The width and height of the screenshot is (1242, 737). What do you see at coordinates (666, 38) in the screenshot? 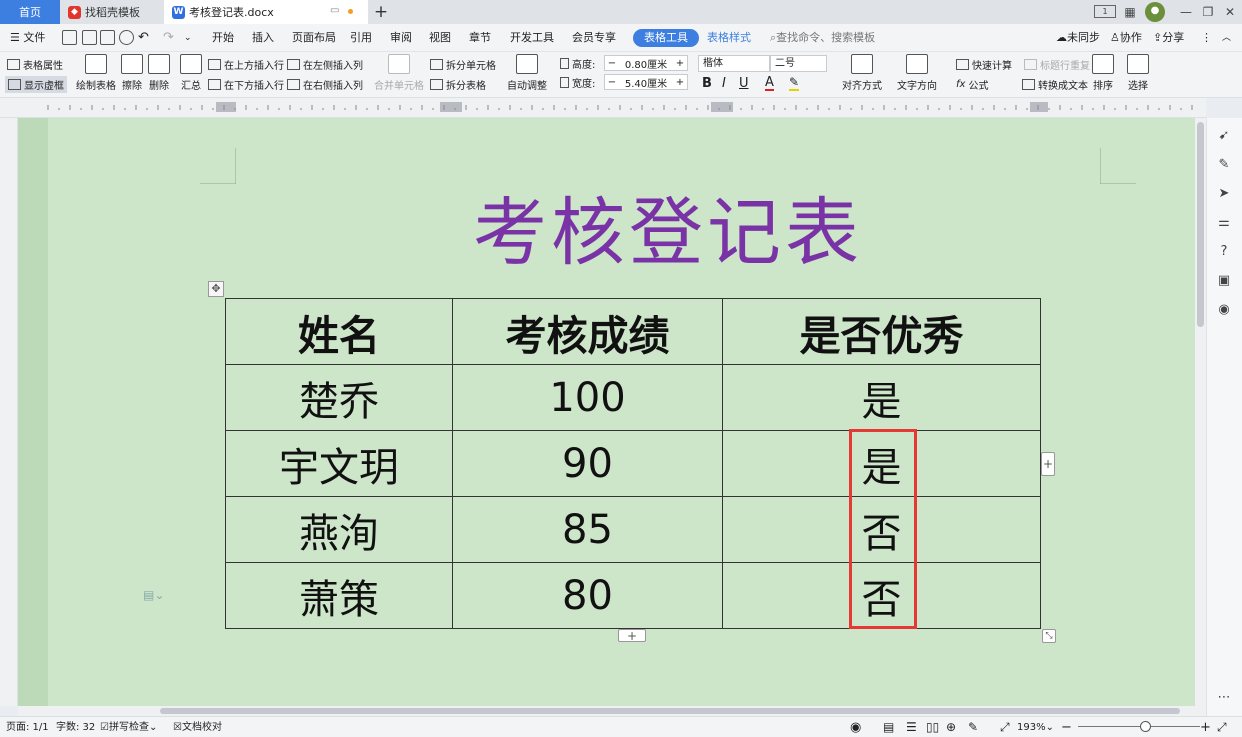
I see `menu-table-tools: 表格工具` at bounding box center [666, 38].